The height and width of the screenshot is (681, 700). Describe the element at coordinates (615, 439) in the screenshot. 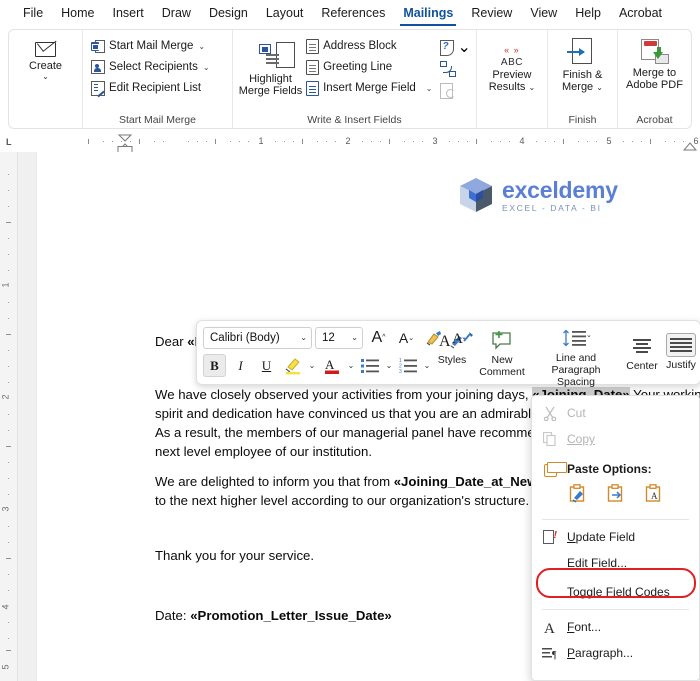

I see `context-menu-item-copy: Copy` at that location.